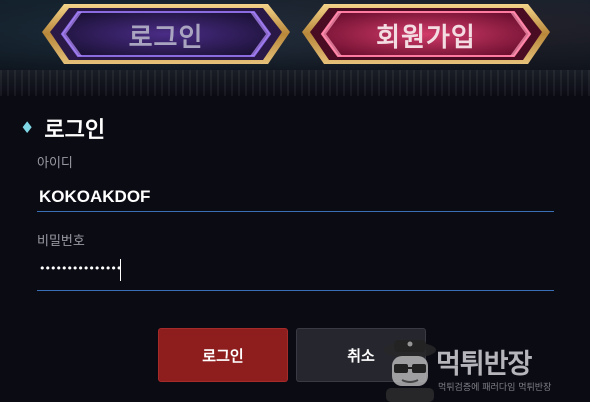  Describe the element at coordinates (75, 130) in the screenshot. I see `section-title-text: 로그인` at that location.